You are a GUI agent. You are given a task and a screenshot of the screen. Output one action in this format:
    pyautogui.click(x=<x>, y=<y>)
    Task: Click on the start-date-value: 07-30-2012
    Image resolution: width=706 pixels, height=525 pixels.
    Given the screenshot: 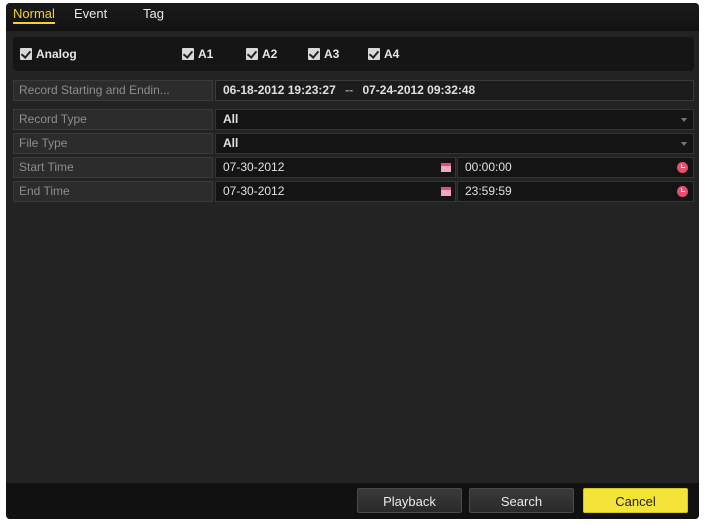 What is the action you would take?
    pyautogui.click(x=254, y=167)
    